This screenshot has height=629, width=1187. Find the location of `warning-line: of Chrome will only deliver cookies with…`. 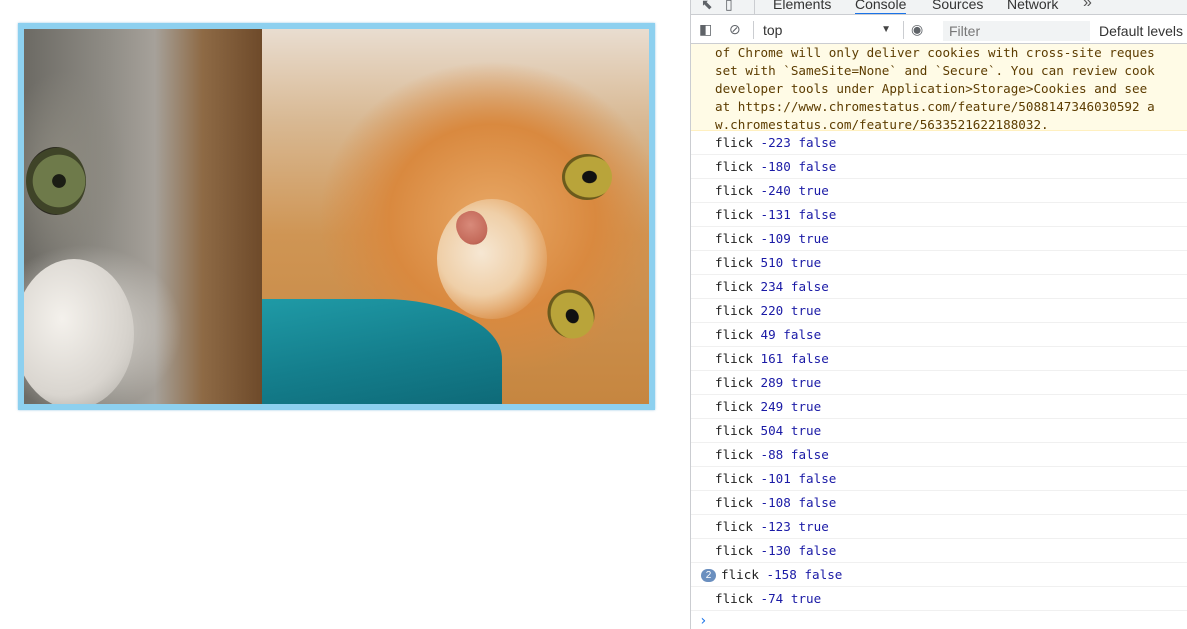

warning-line: of Chrome will only deliver cookies with… is located at coordinates (935, 52).